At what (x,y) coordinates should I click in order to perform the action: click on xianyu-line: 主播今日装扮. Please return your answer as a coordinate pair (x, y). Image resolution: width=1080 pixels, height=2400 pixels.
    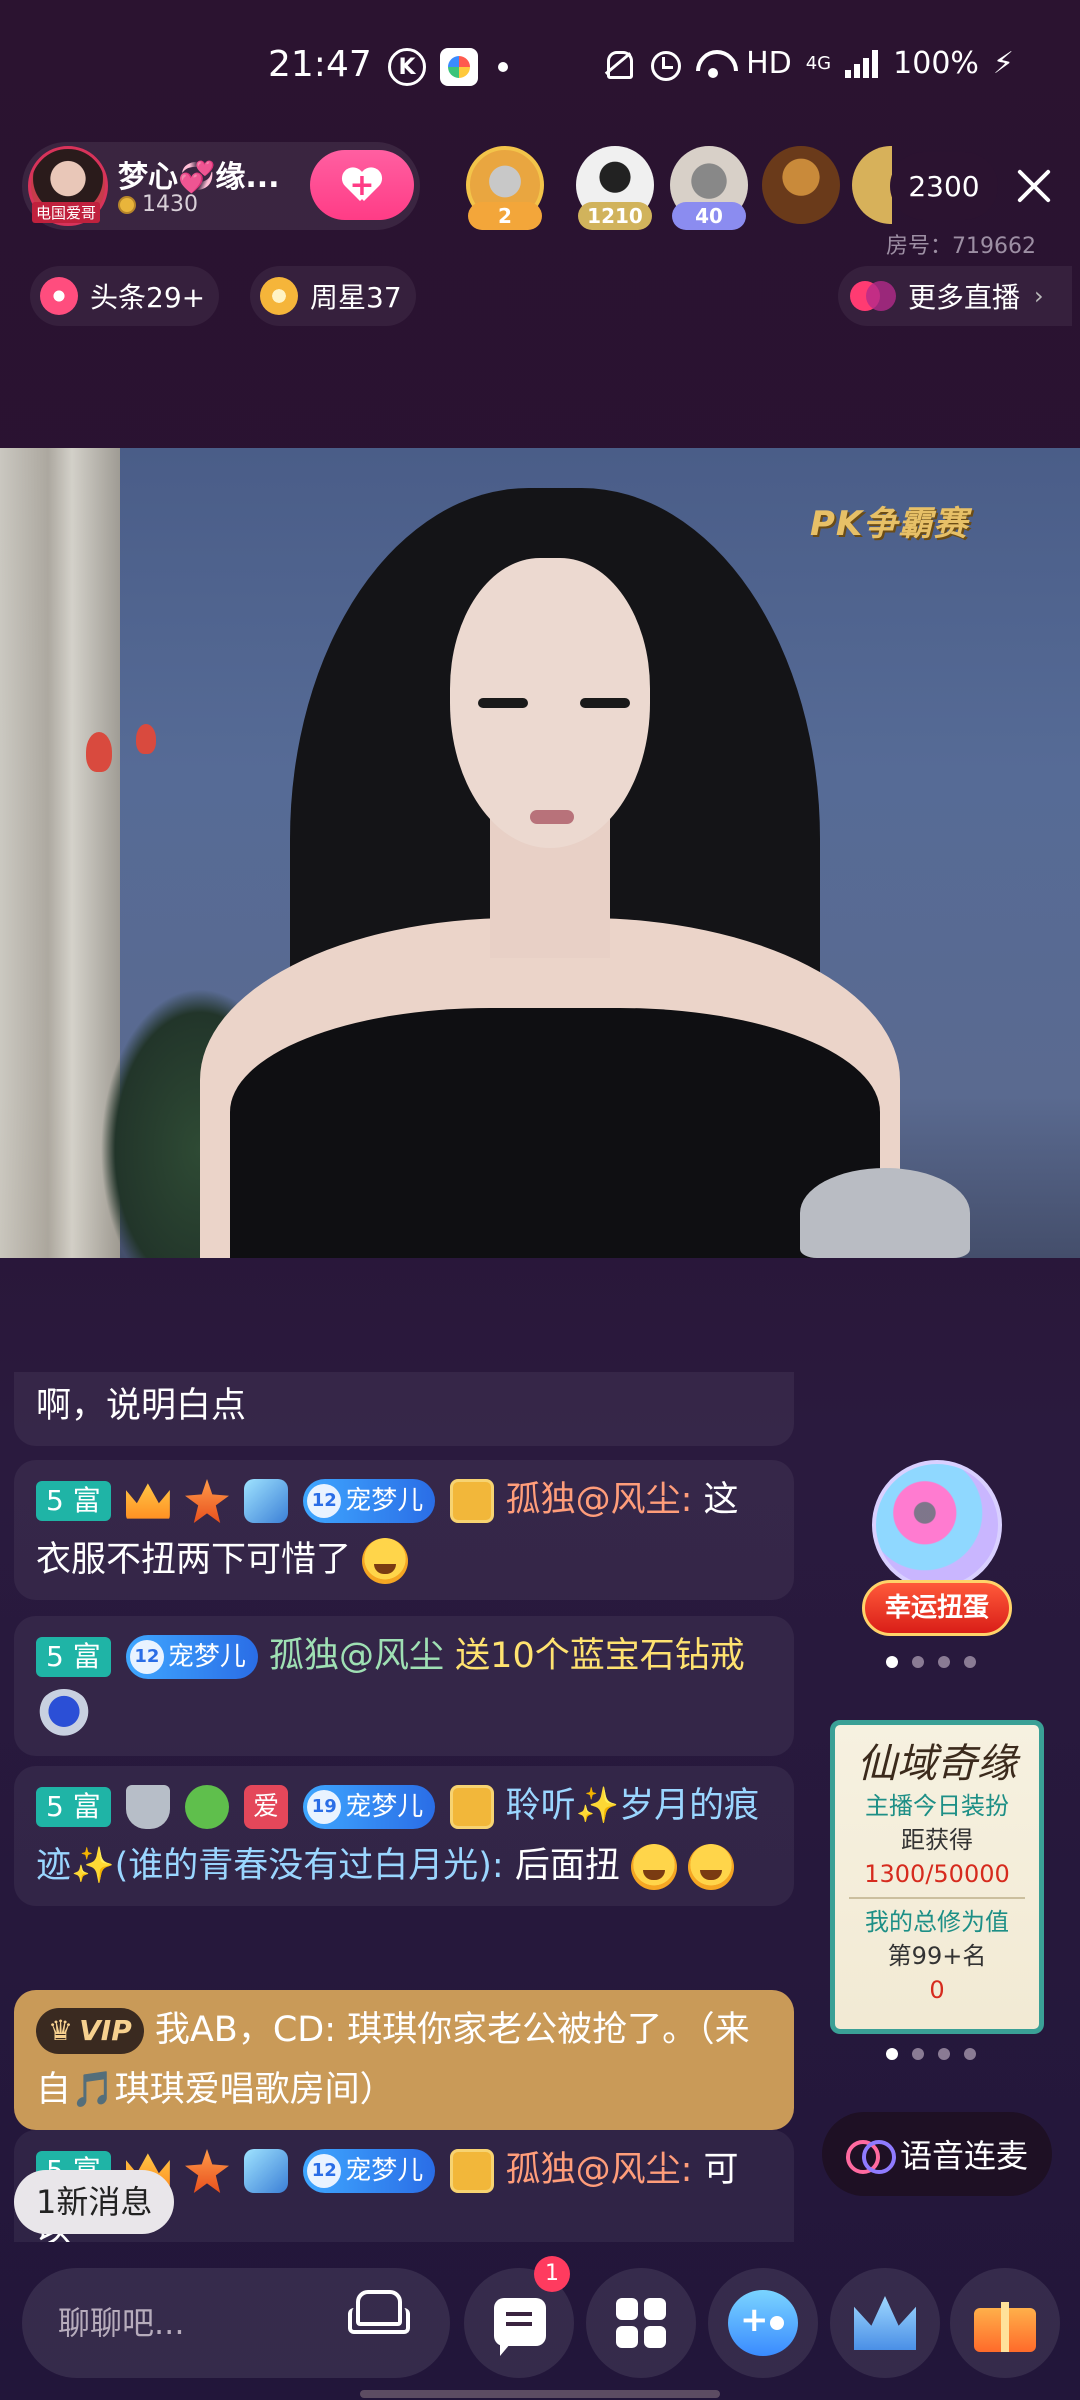
    Looking at the image, I should click on (937, 1806).